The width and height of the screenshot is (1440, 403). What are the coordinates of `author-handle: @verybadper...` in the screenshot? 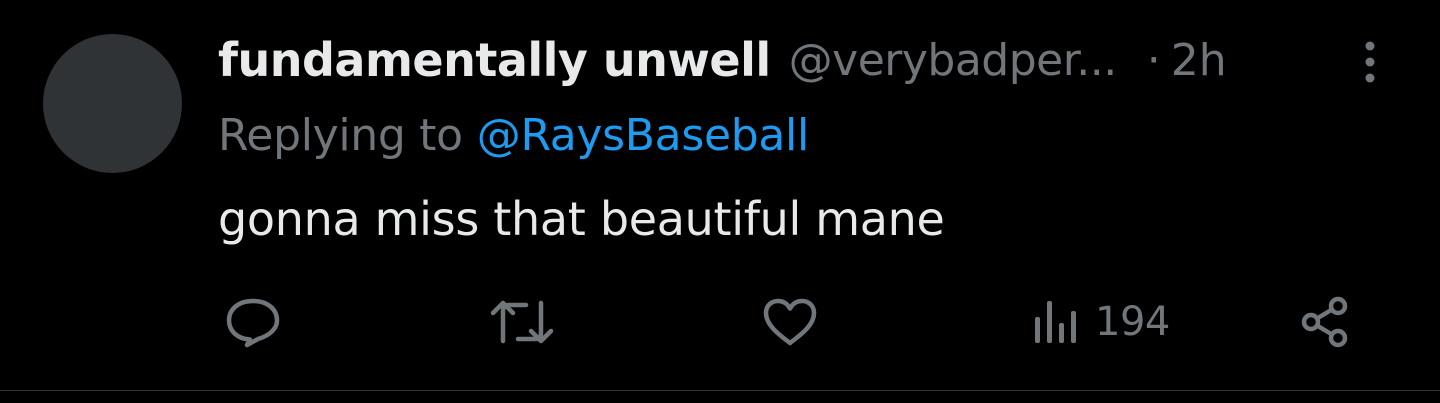 It's located at (953, 60).